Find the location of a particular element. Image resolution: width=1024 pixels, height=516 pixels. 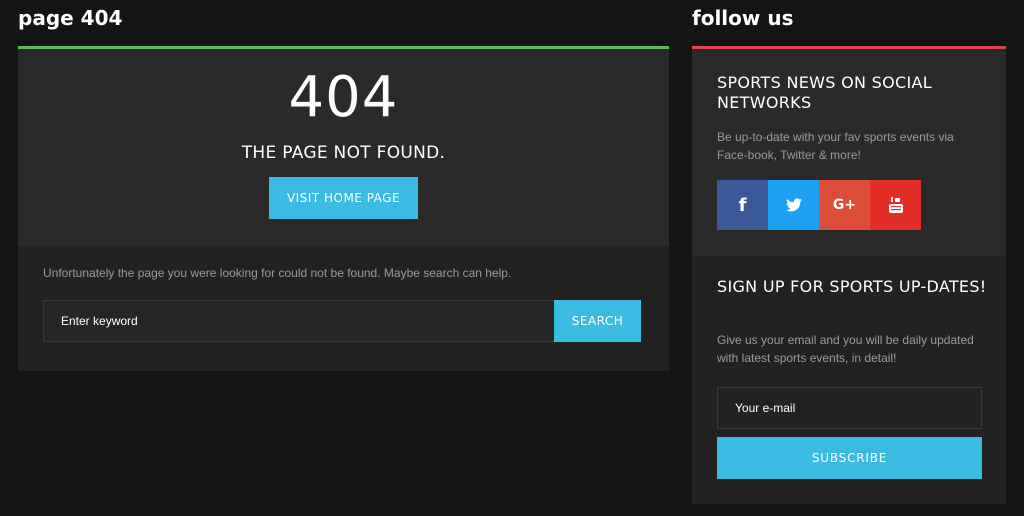

not-found-heading: THE PAGE NOT FOUND. is located at coordinates (343, 153).